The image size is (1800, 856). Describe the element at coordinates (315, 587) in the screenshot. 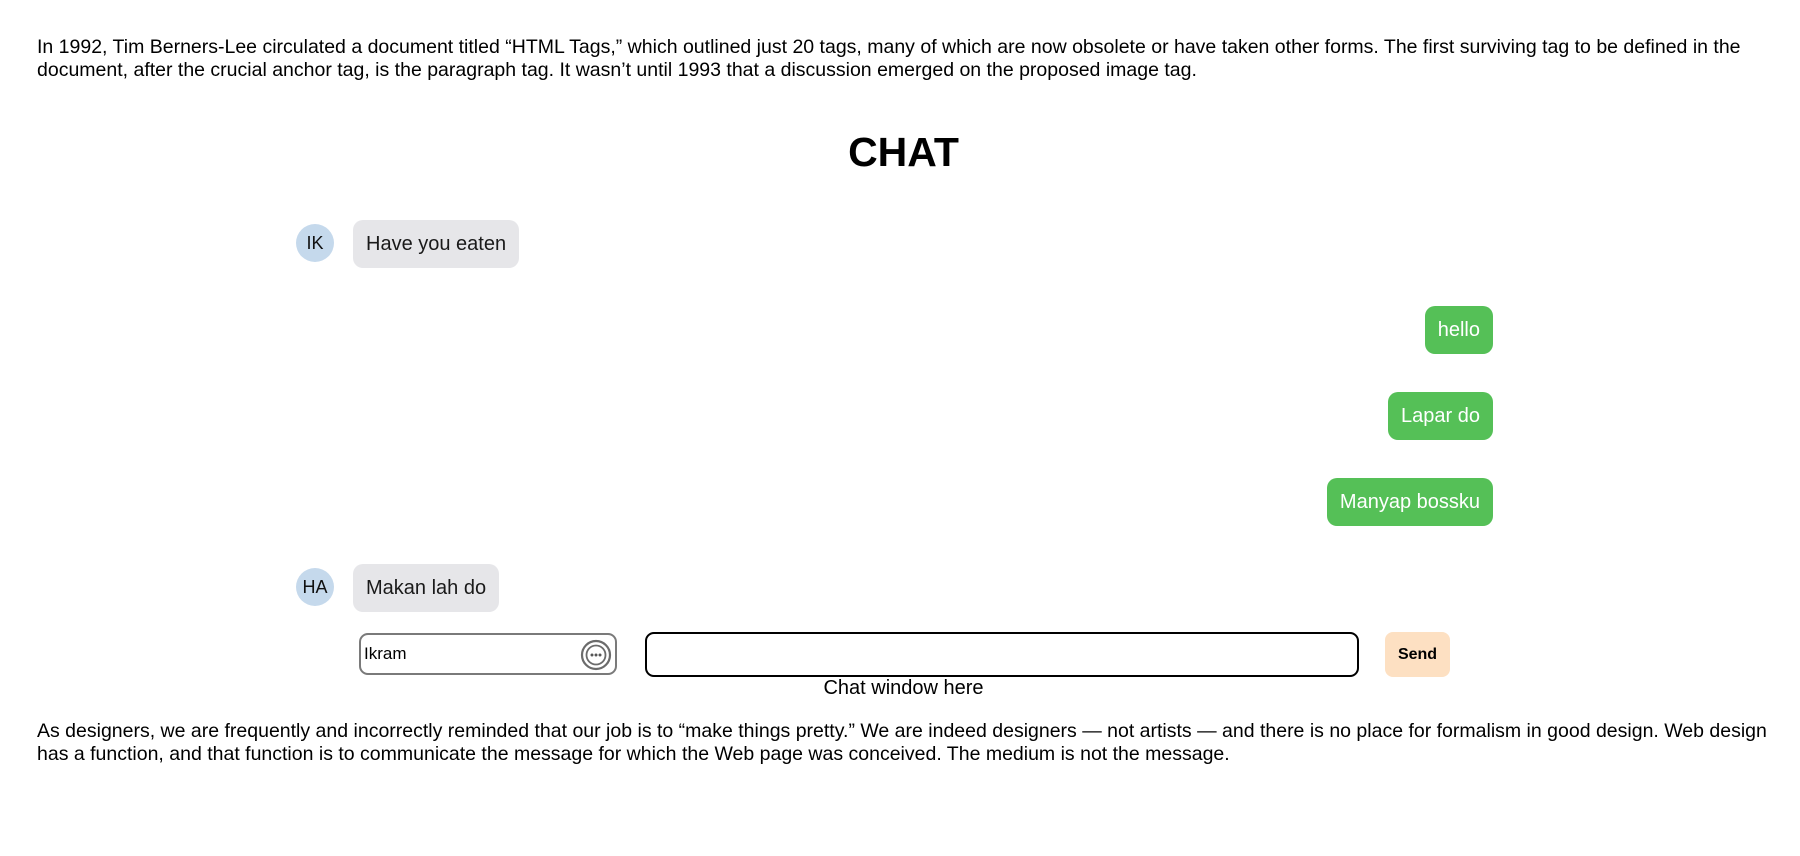

I see `avatar: HA` at that location.